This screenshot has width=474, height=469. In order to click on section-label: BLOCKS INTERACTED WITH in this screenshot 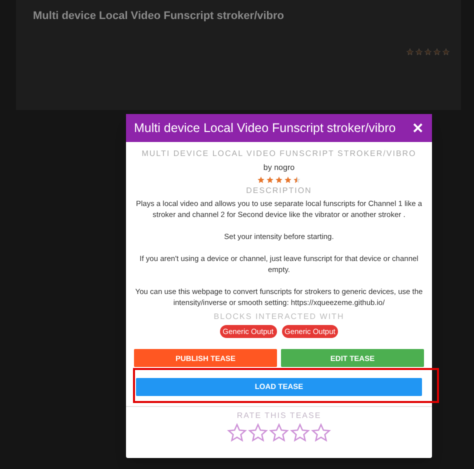, I will do `click(279, 317)`.